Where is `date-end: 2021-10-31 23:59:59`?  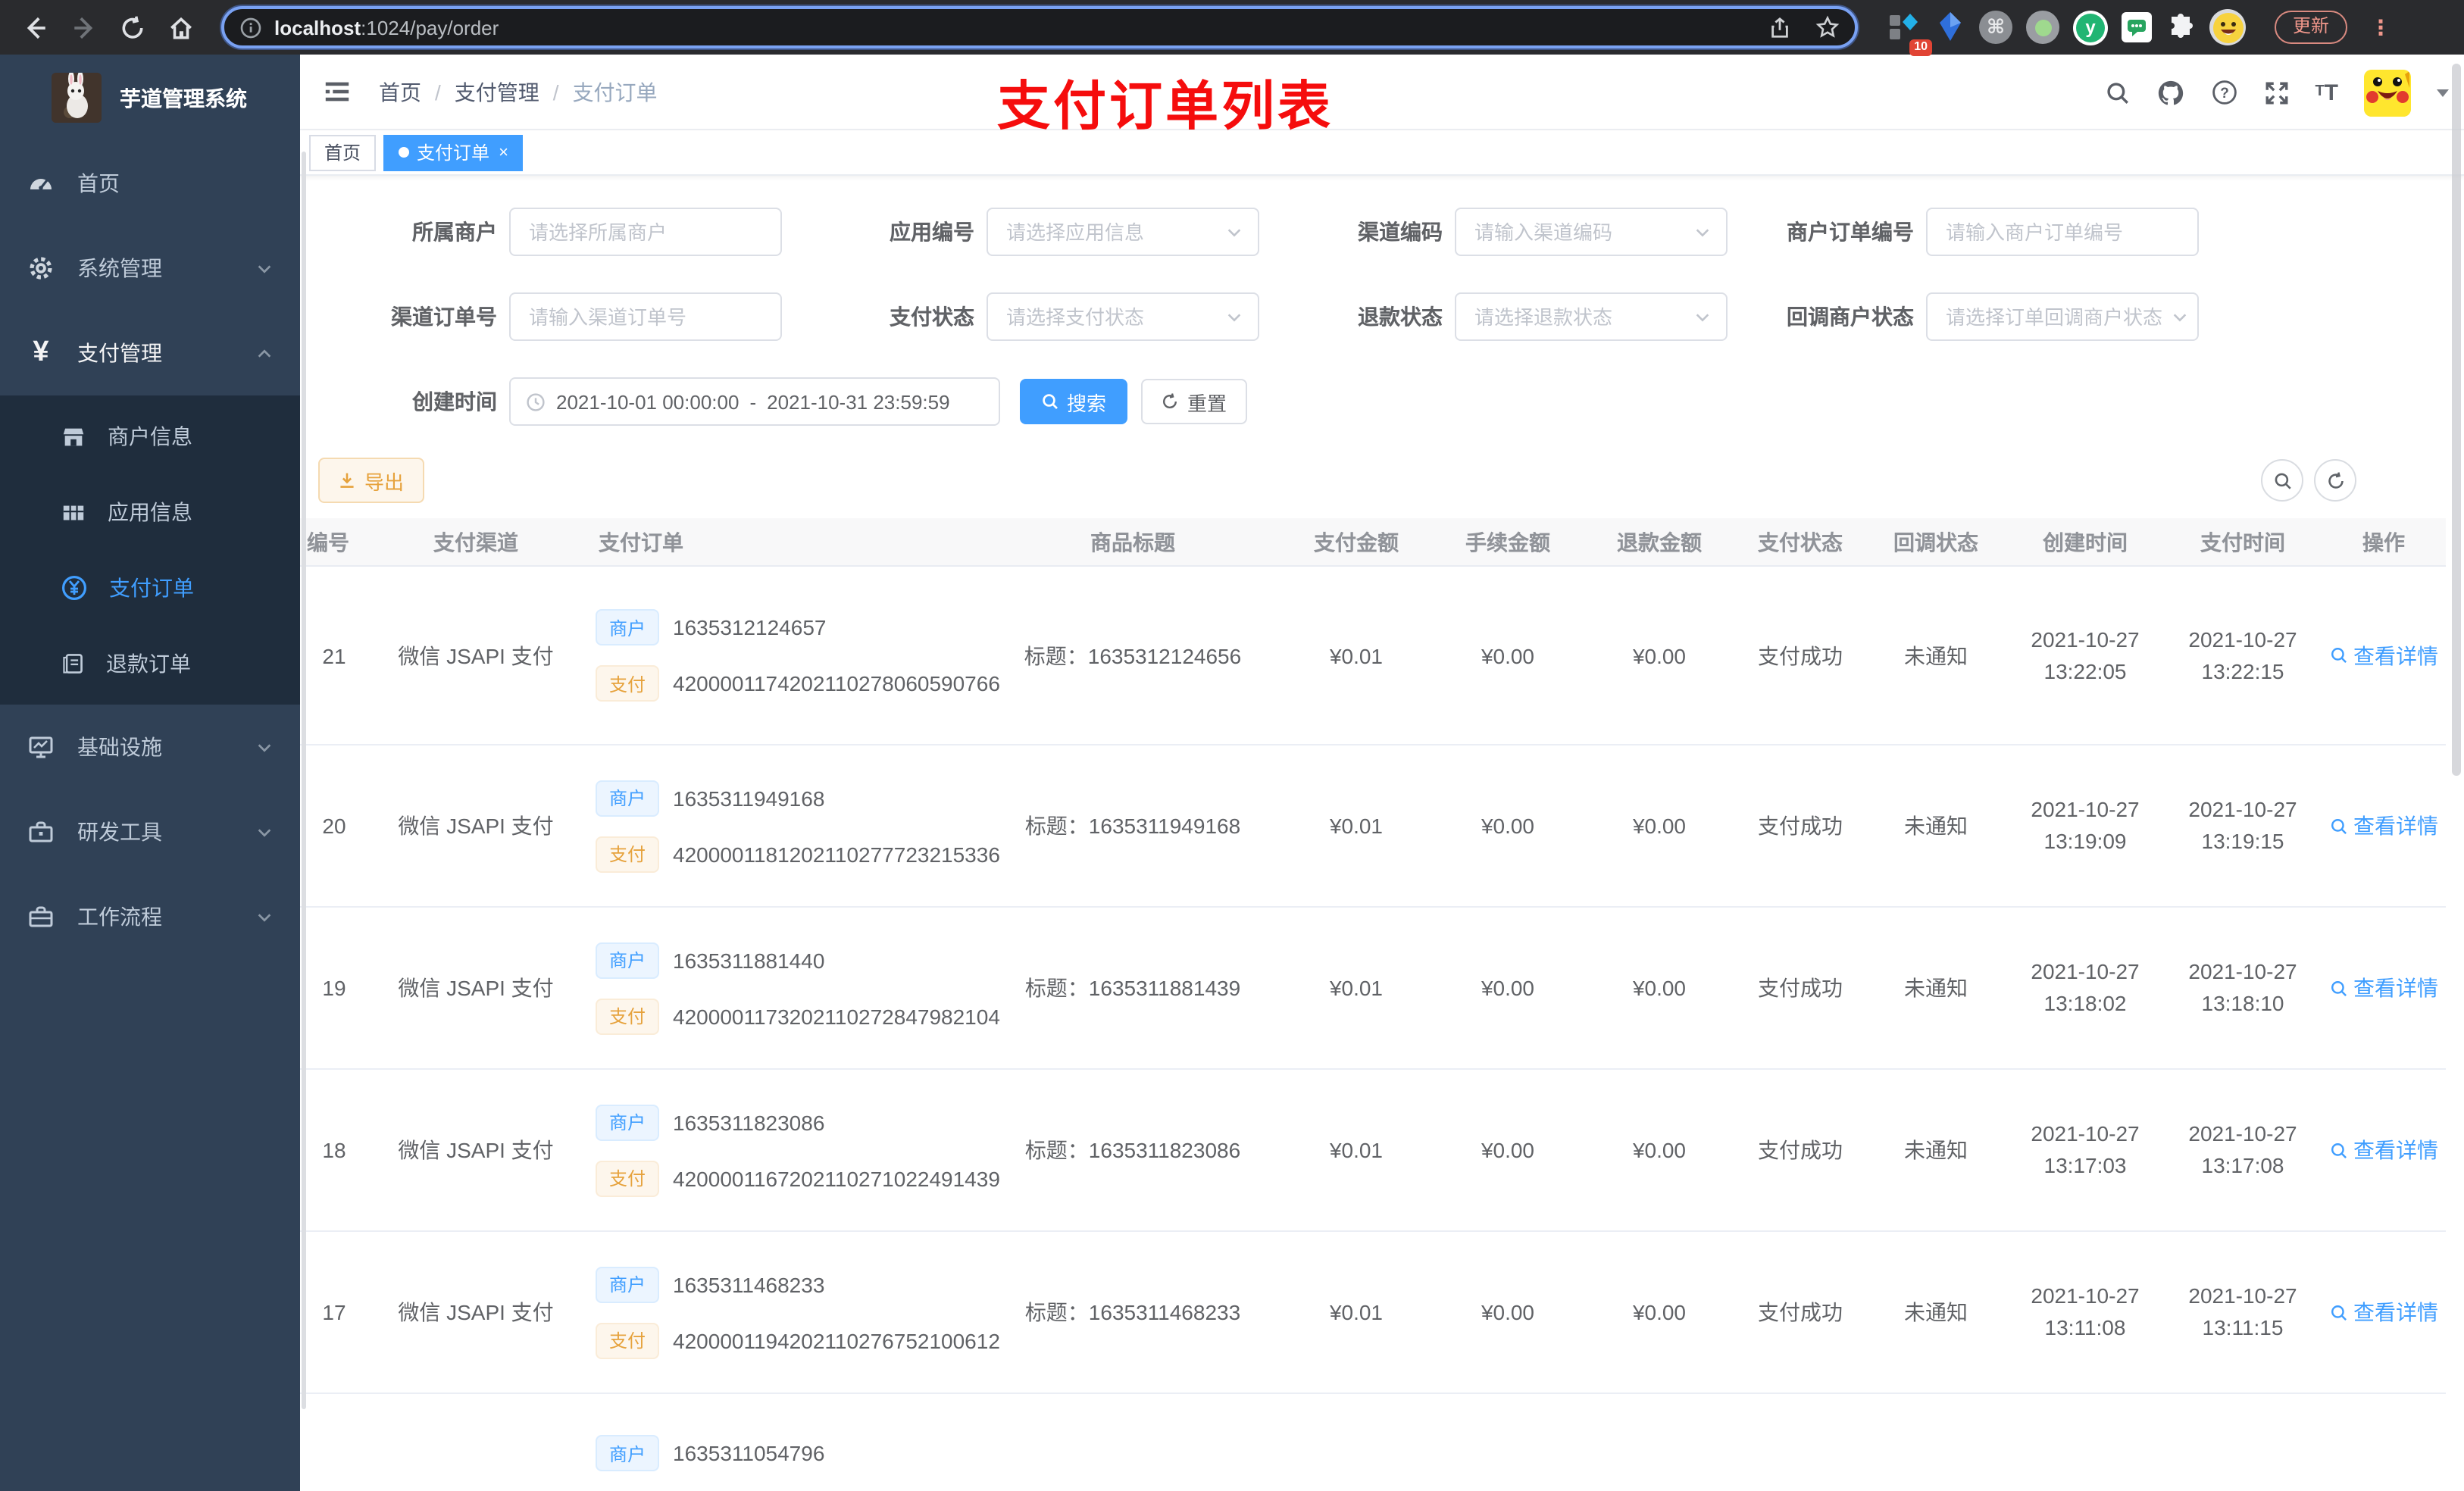 date-end: 2021-10-31 23:59:59 is located at coordinates (858, 401).